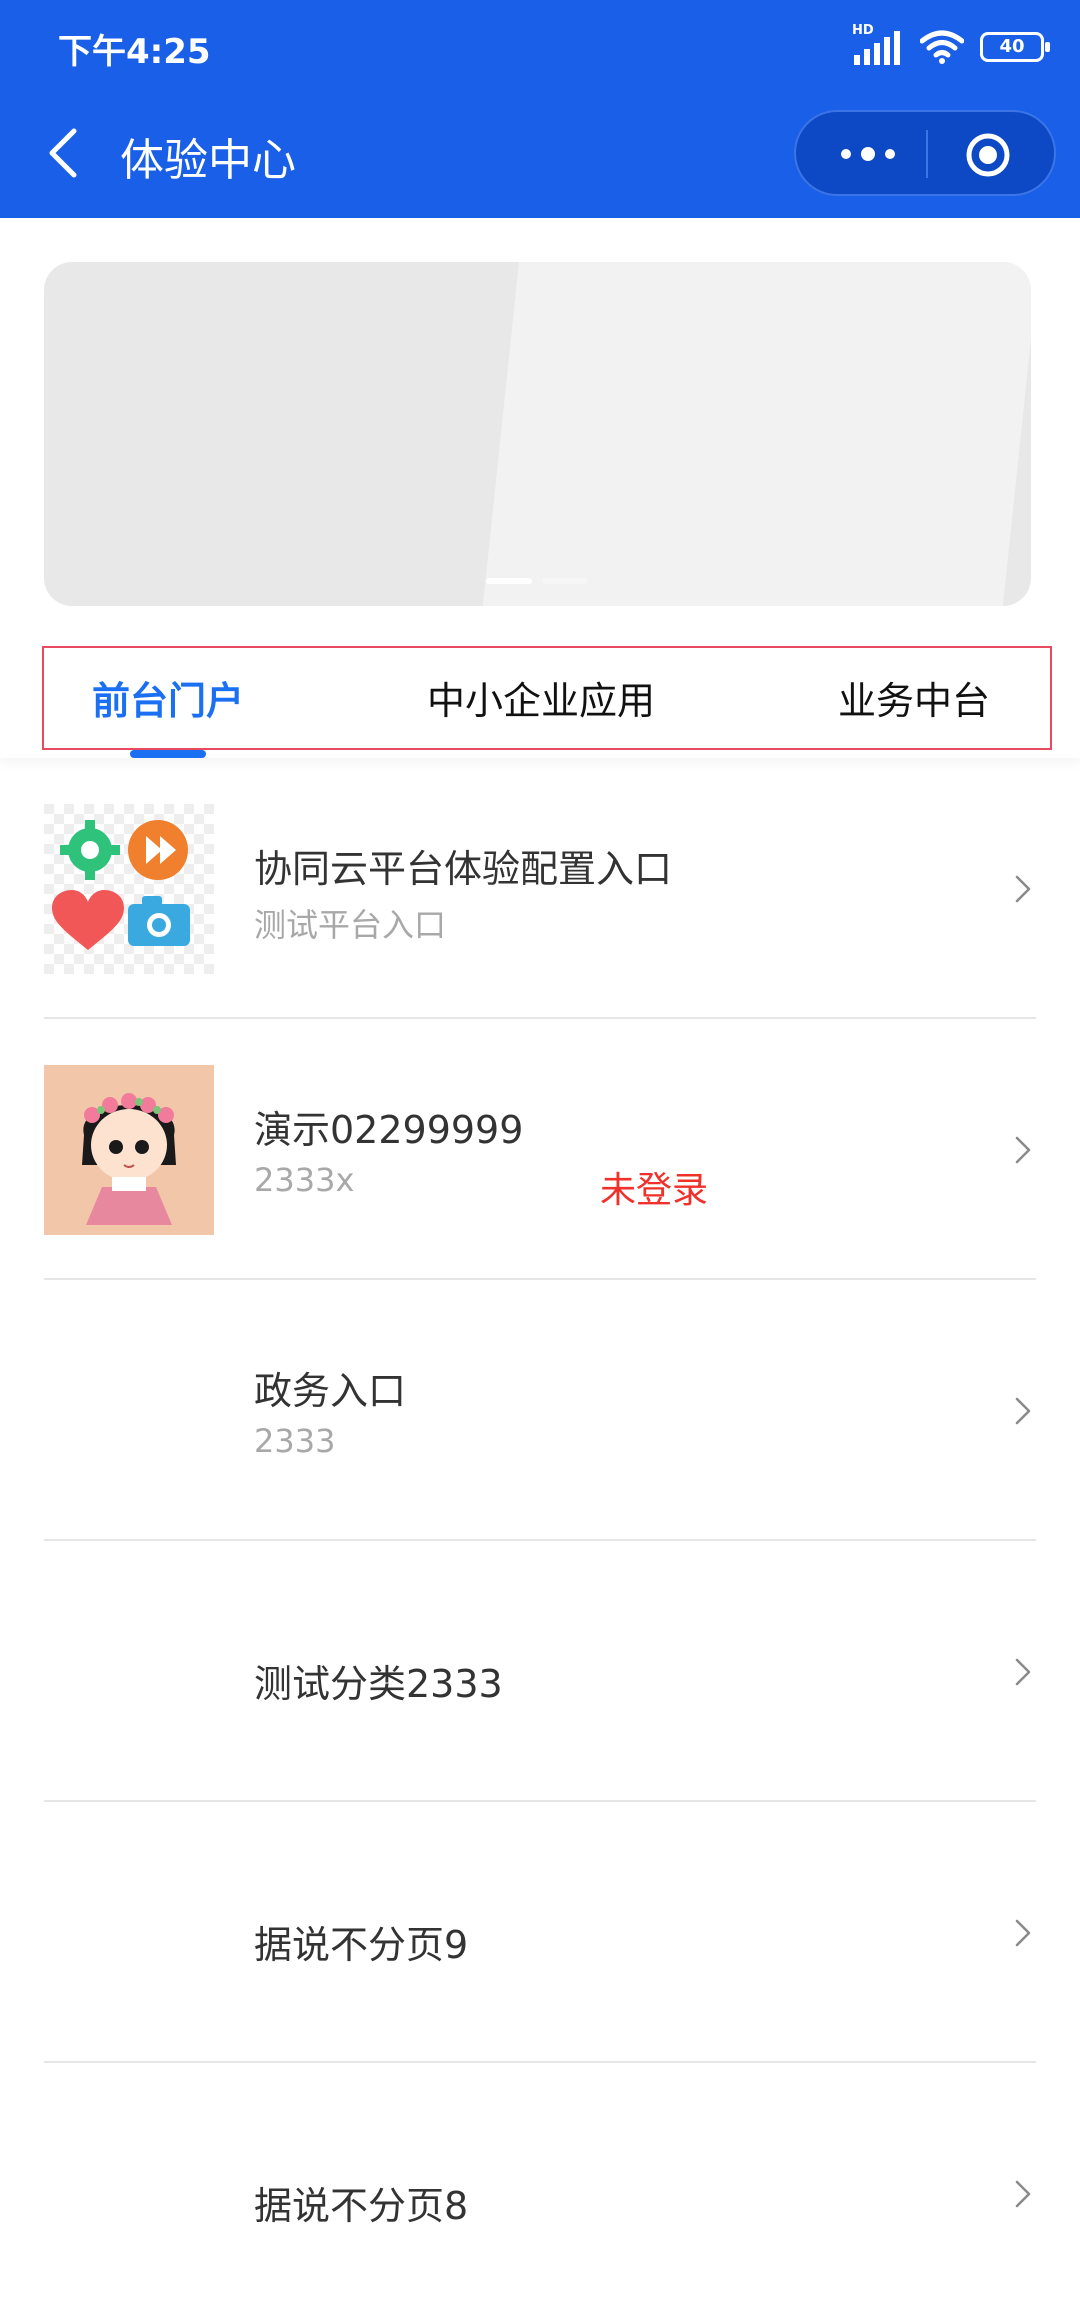 The image size is (1080, 2324). Describe the element at coordinates (878, 45) in the screenshot. I see `signal-icon: HD` at that location.